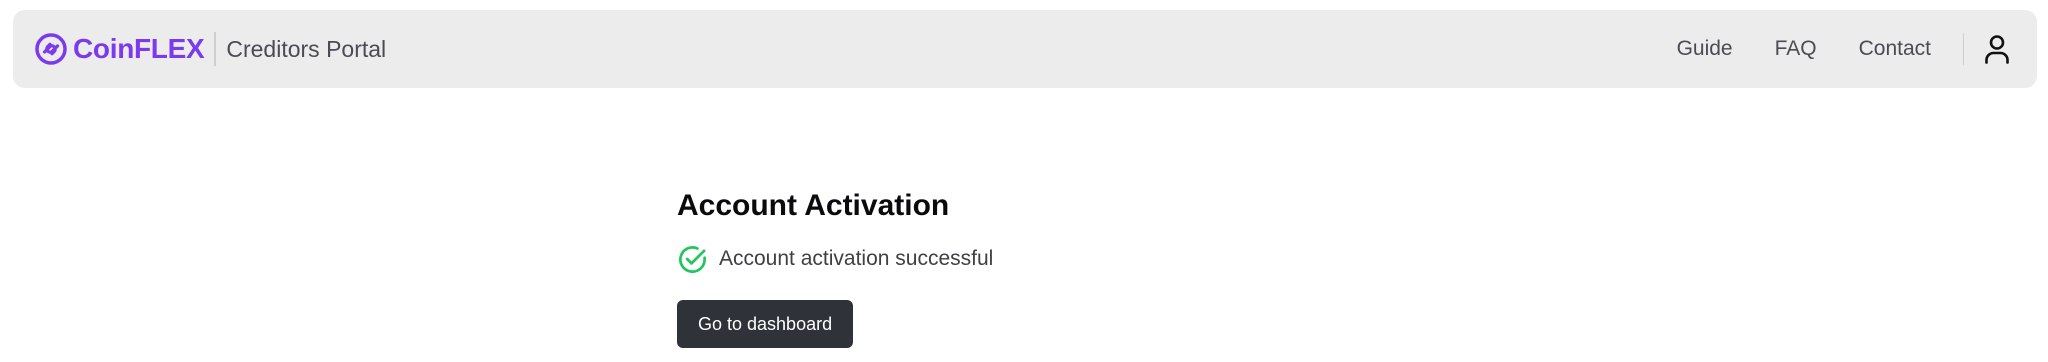  I want to click on coinflex-logo-icon, so click(51, 49).